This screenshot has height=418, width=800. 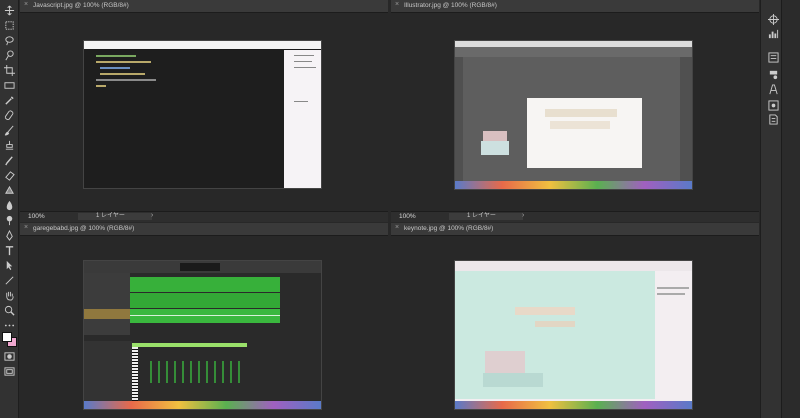 I want to click on screen-mode-icon, so click(x=9, y=371).